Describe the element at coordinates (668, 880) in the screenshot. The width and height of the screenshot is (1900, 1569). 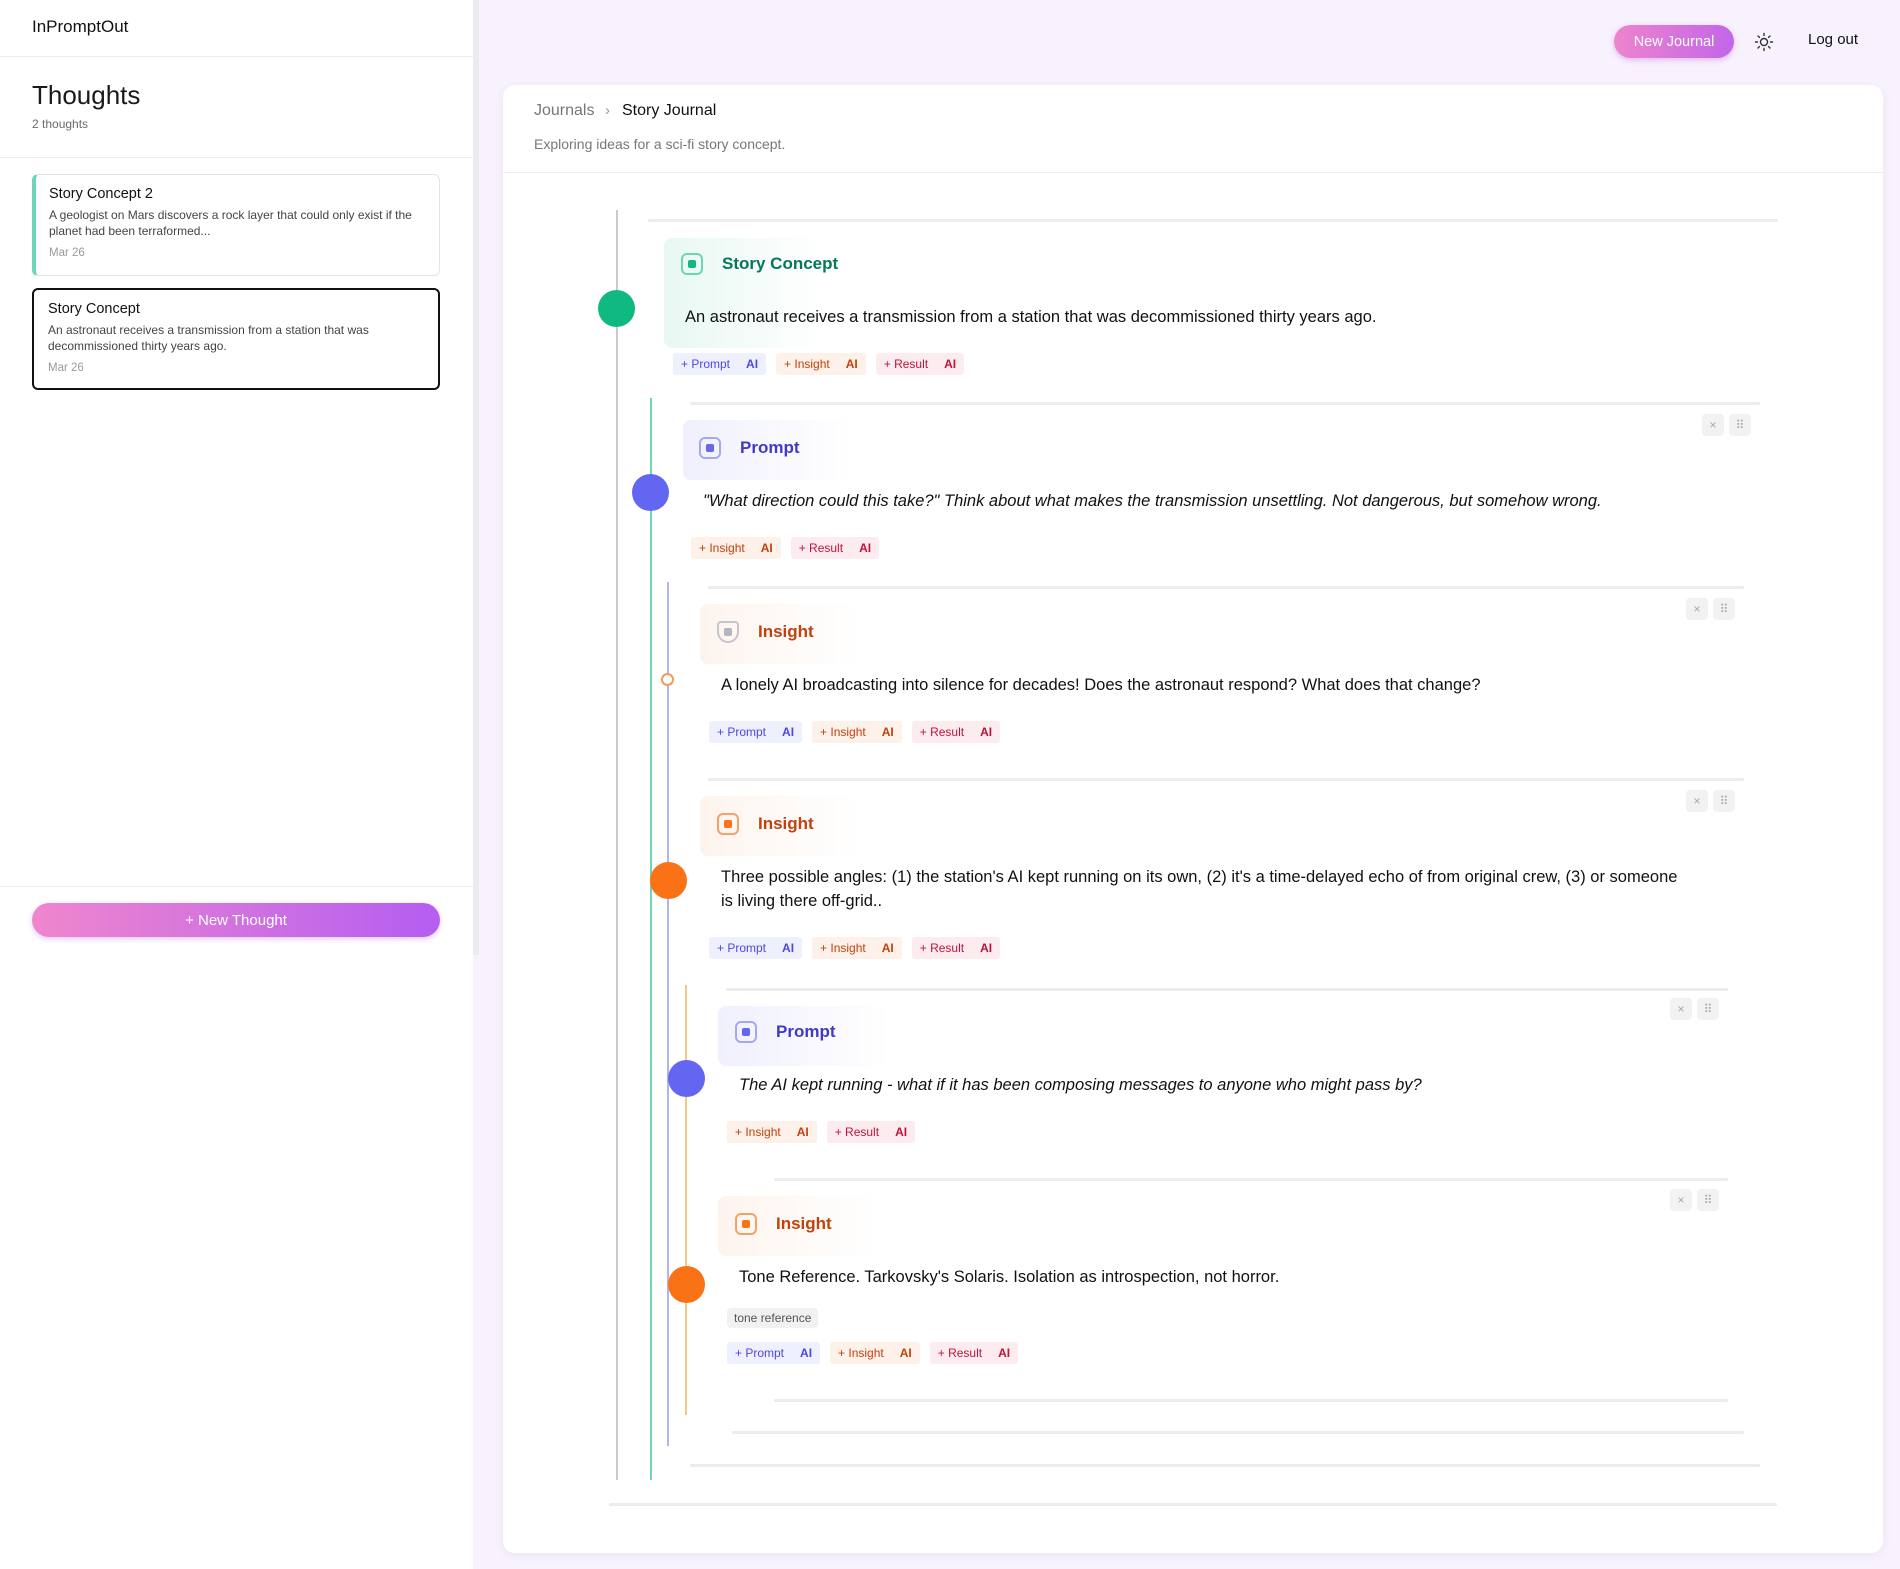
I see `node-dot-insight` at that location.